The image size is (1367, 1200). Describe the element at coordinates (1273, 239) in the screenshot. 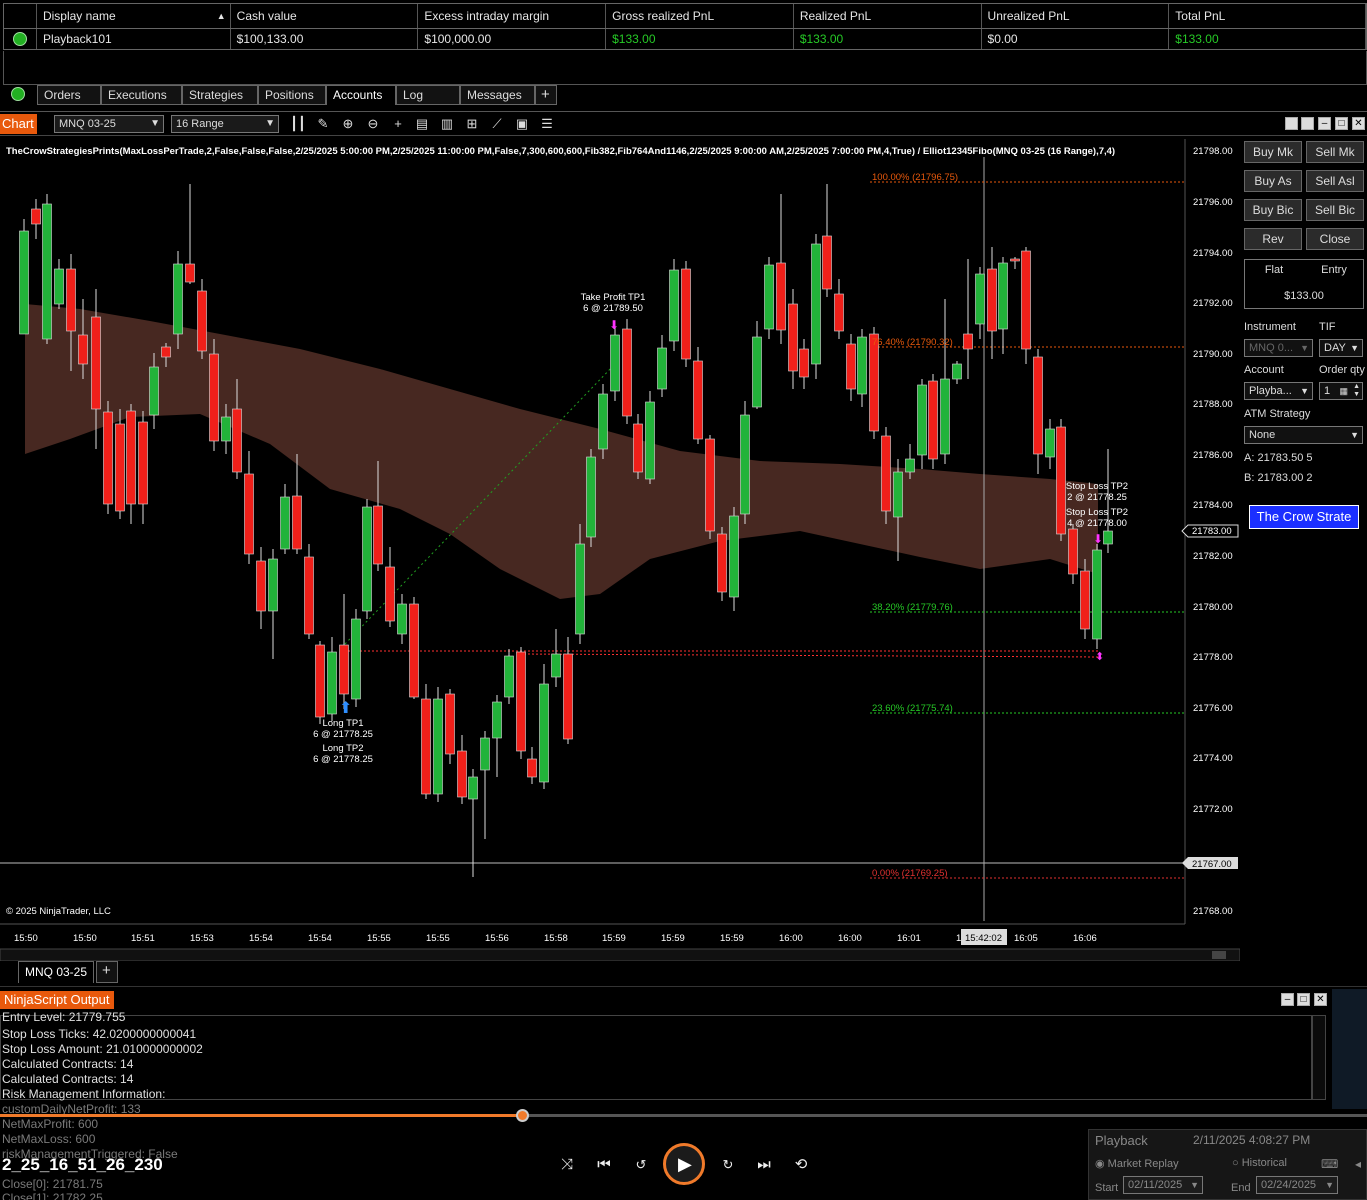

I see `reverse-button: Rev` at that location.